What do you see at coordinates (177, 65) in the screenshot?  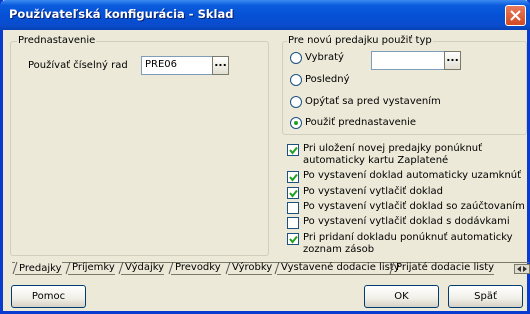 I see `cisleny-rad-input: PRE06` at bounding box center [177, 65].